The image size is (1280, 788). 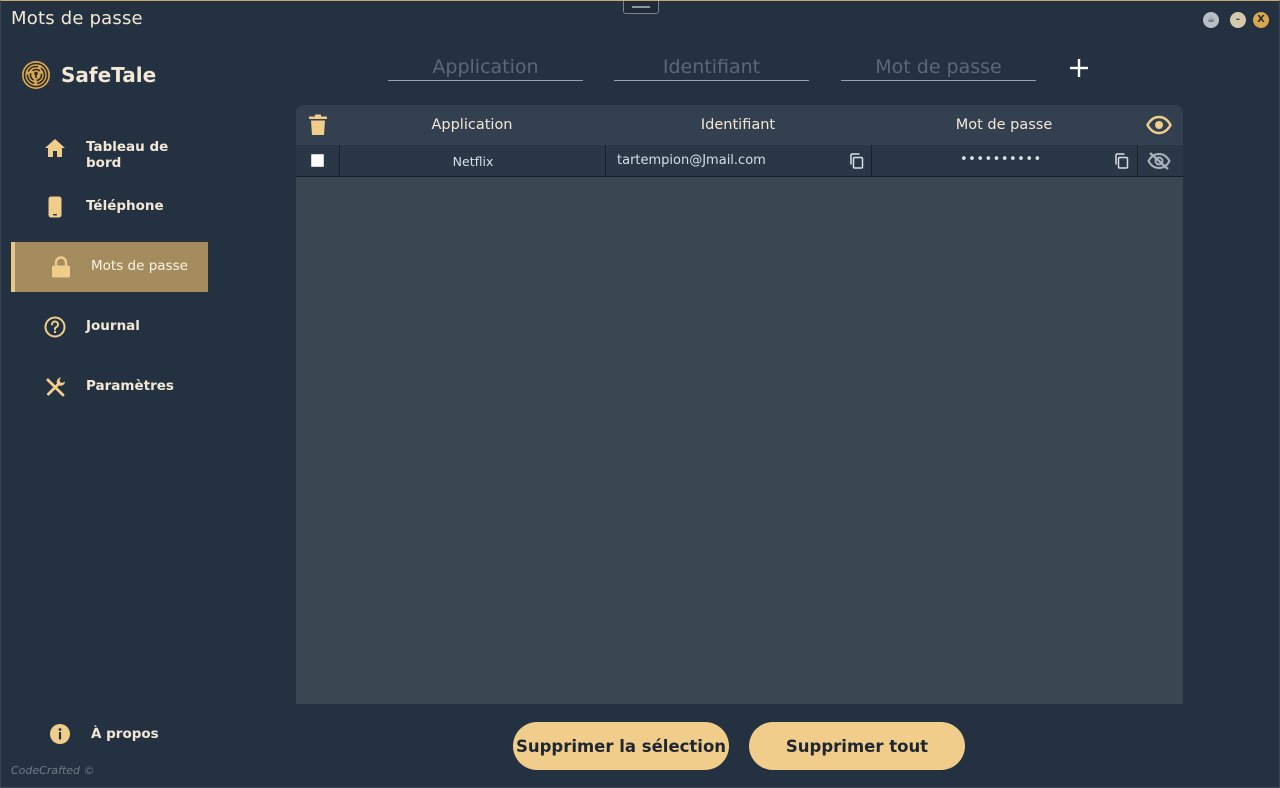 What do you see at coordinates (61, 267) in the screenshot?
I see `lock-icon` at bounding box center [61, 267].